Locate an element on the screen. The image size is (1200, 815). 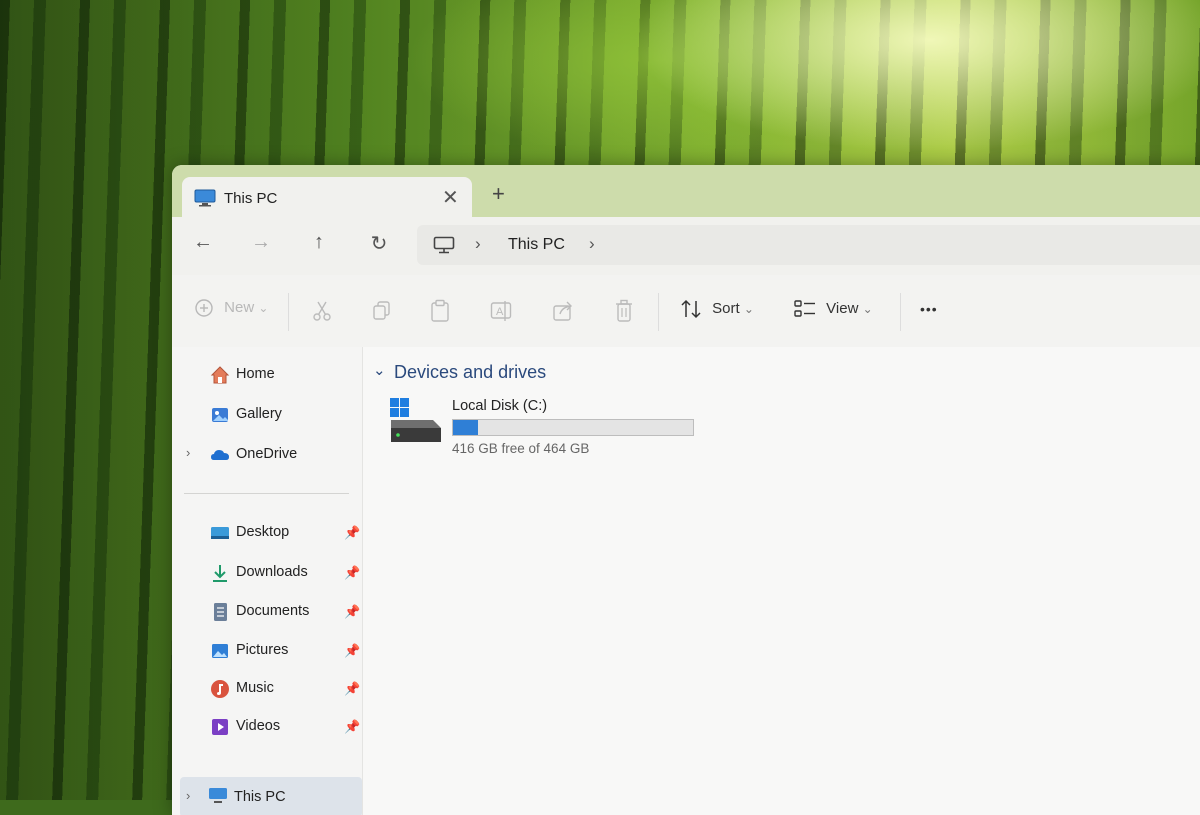
documents-icon is located at coordinates (220, 612).